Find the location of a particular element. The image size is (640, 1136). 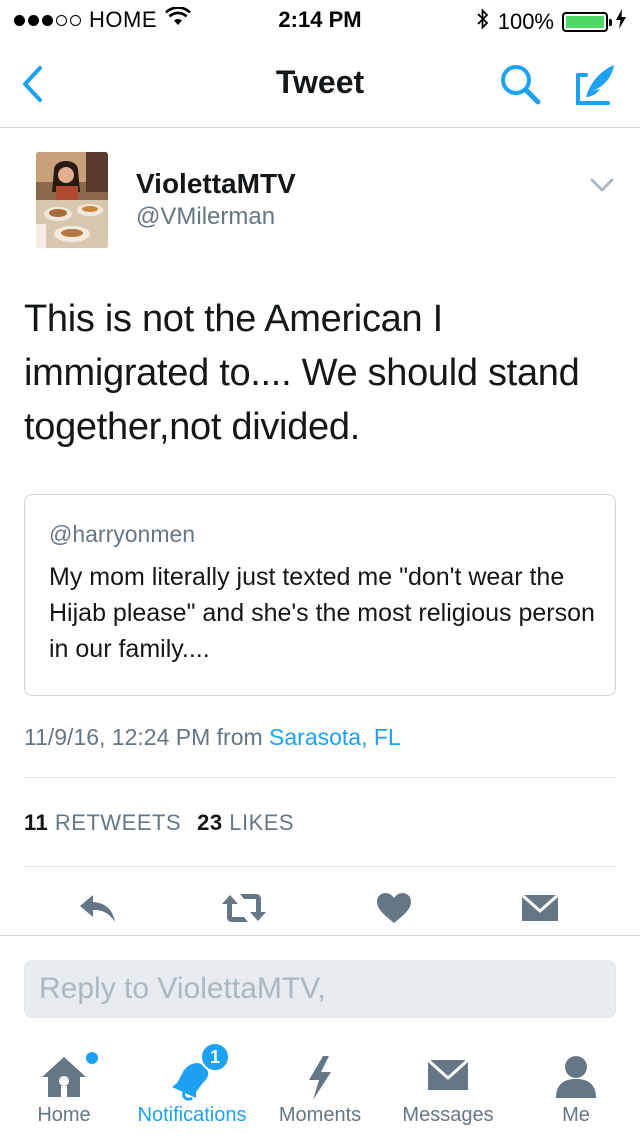

tab-bar: Home 1 Notifications Moments Messages Me is located at coordinates (320, 1088).